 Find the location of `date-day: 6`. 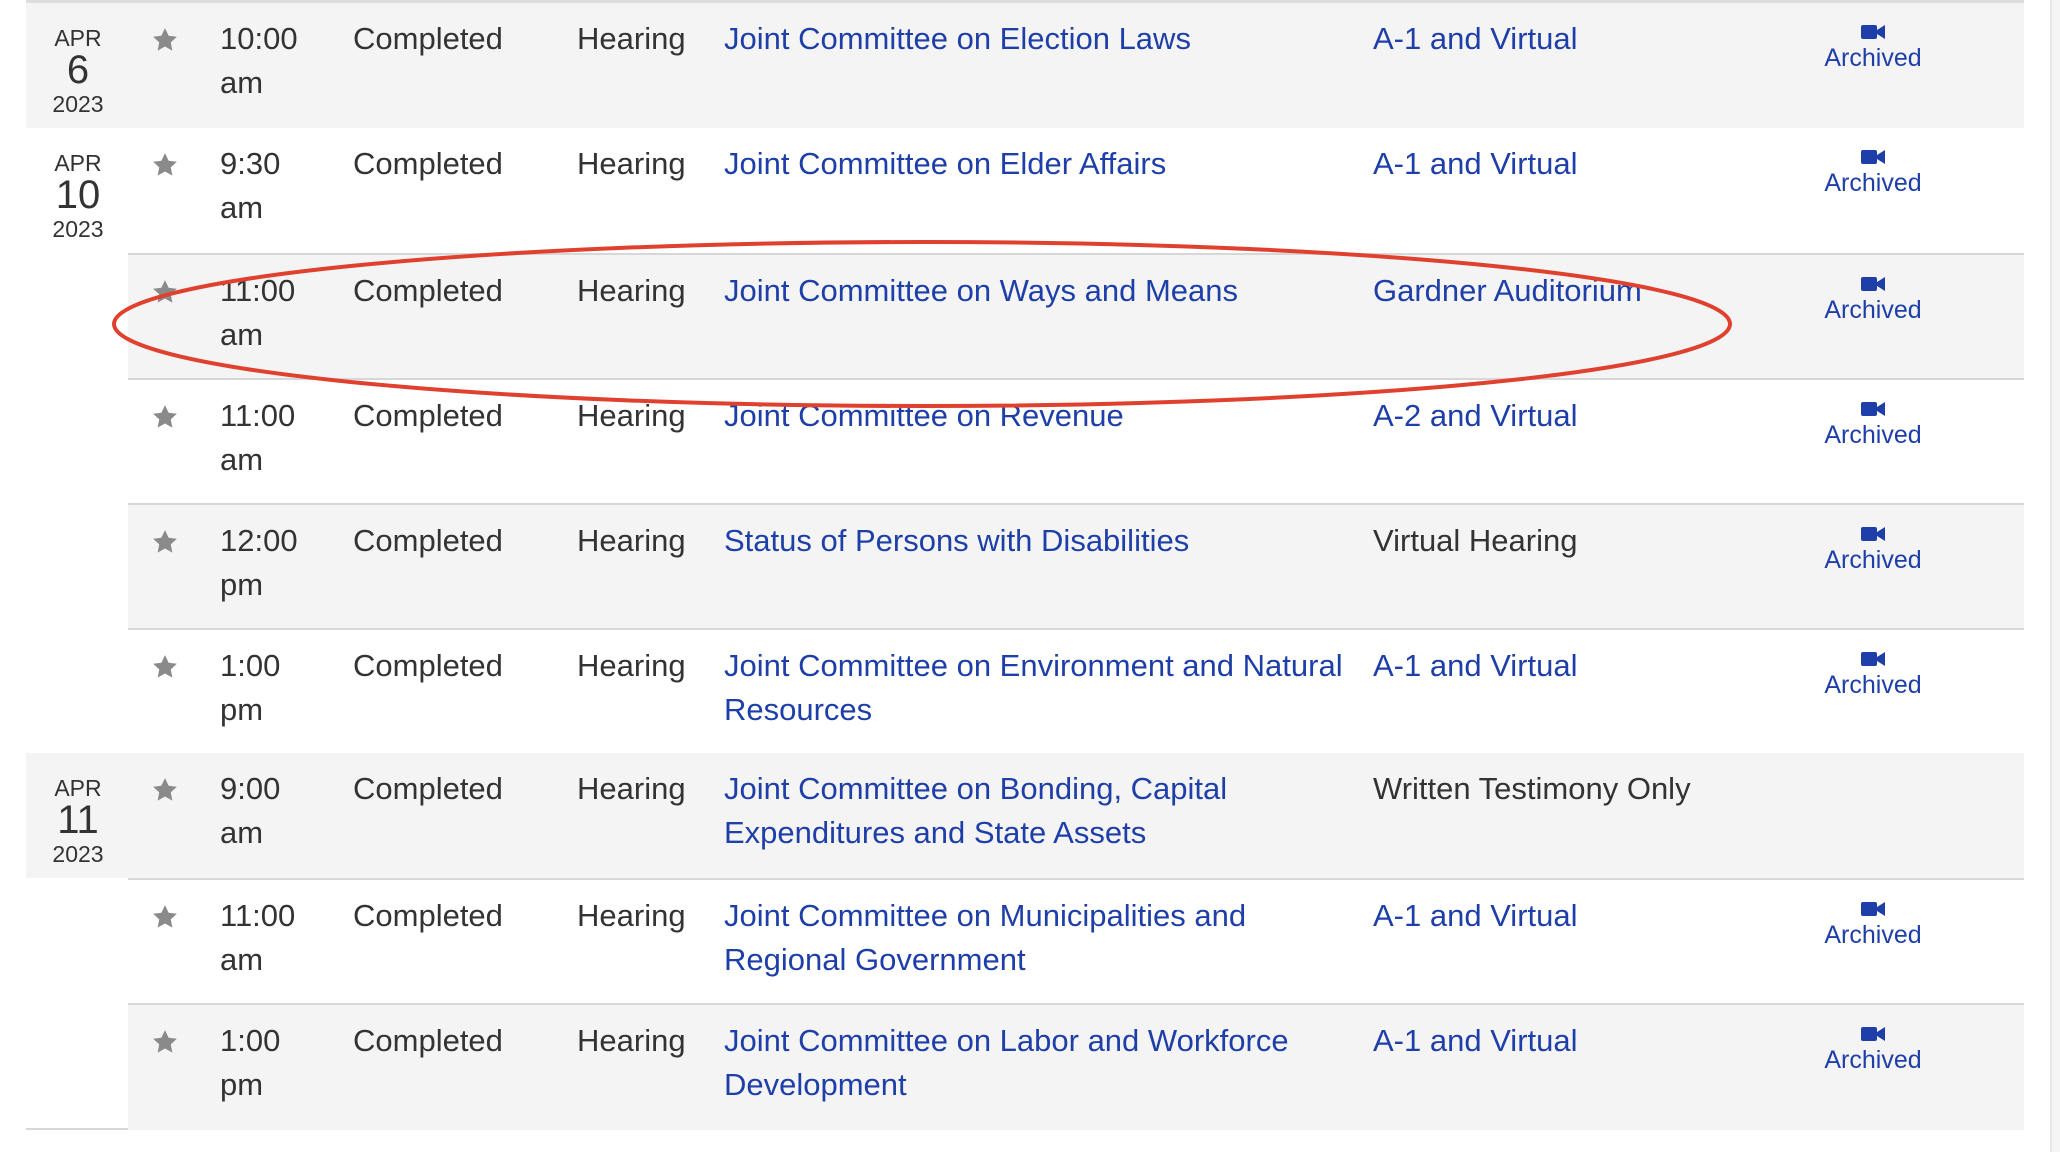

date-day: 6 is located at coordinates (78, 70).